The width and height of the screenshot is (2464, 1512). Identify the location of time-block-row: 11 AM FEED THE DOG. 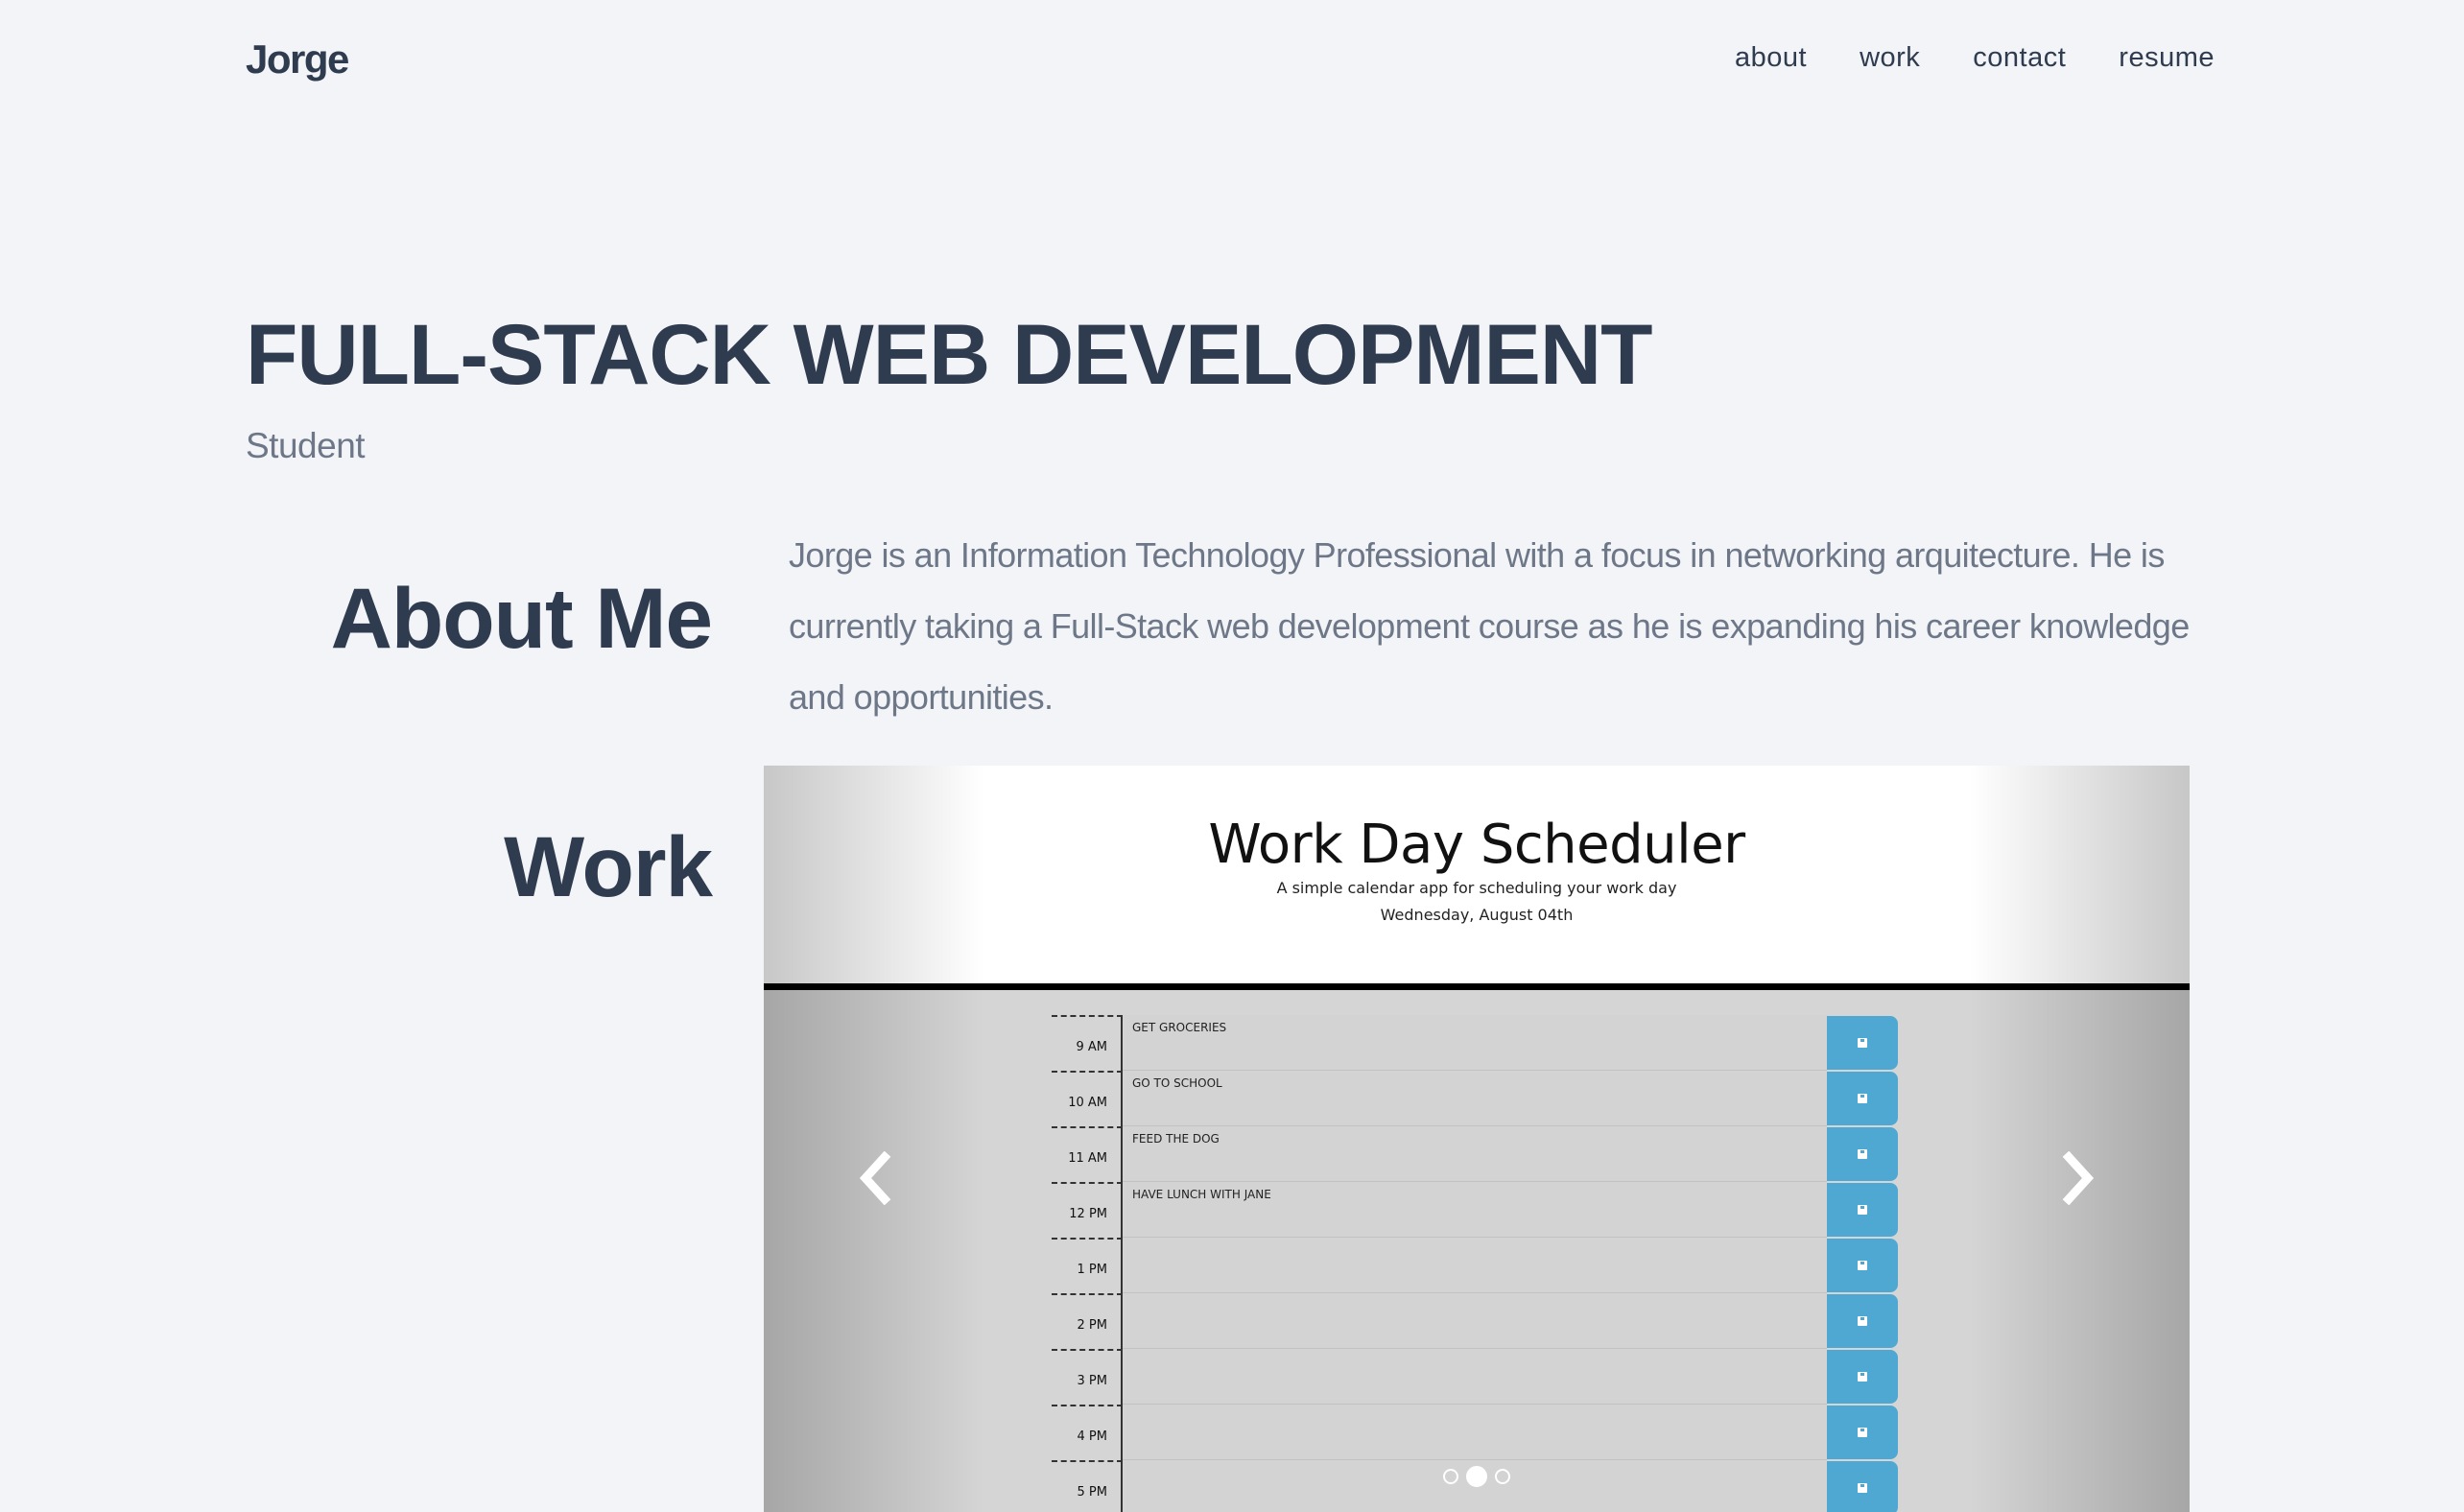
(1483, 1154).